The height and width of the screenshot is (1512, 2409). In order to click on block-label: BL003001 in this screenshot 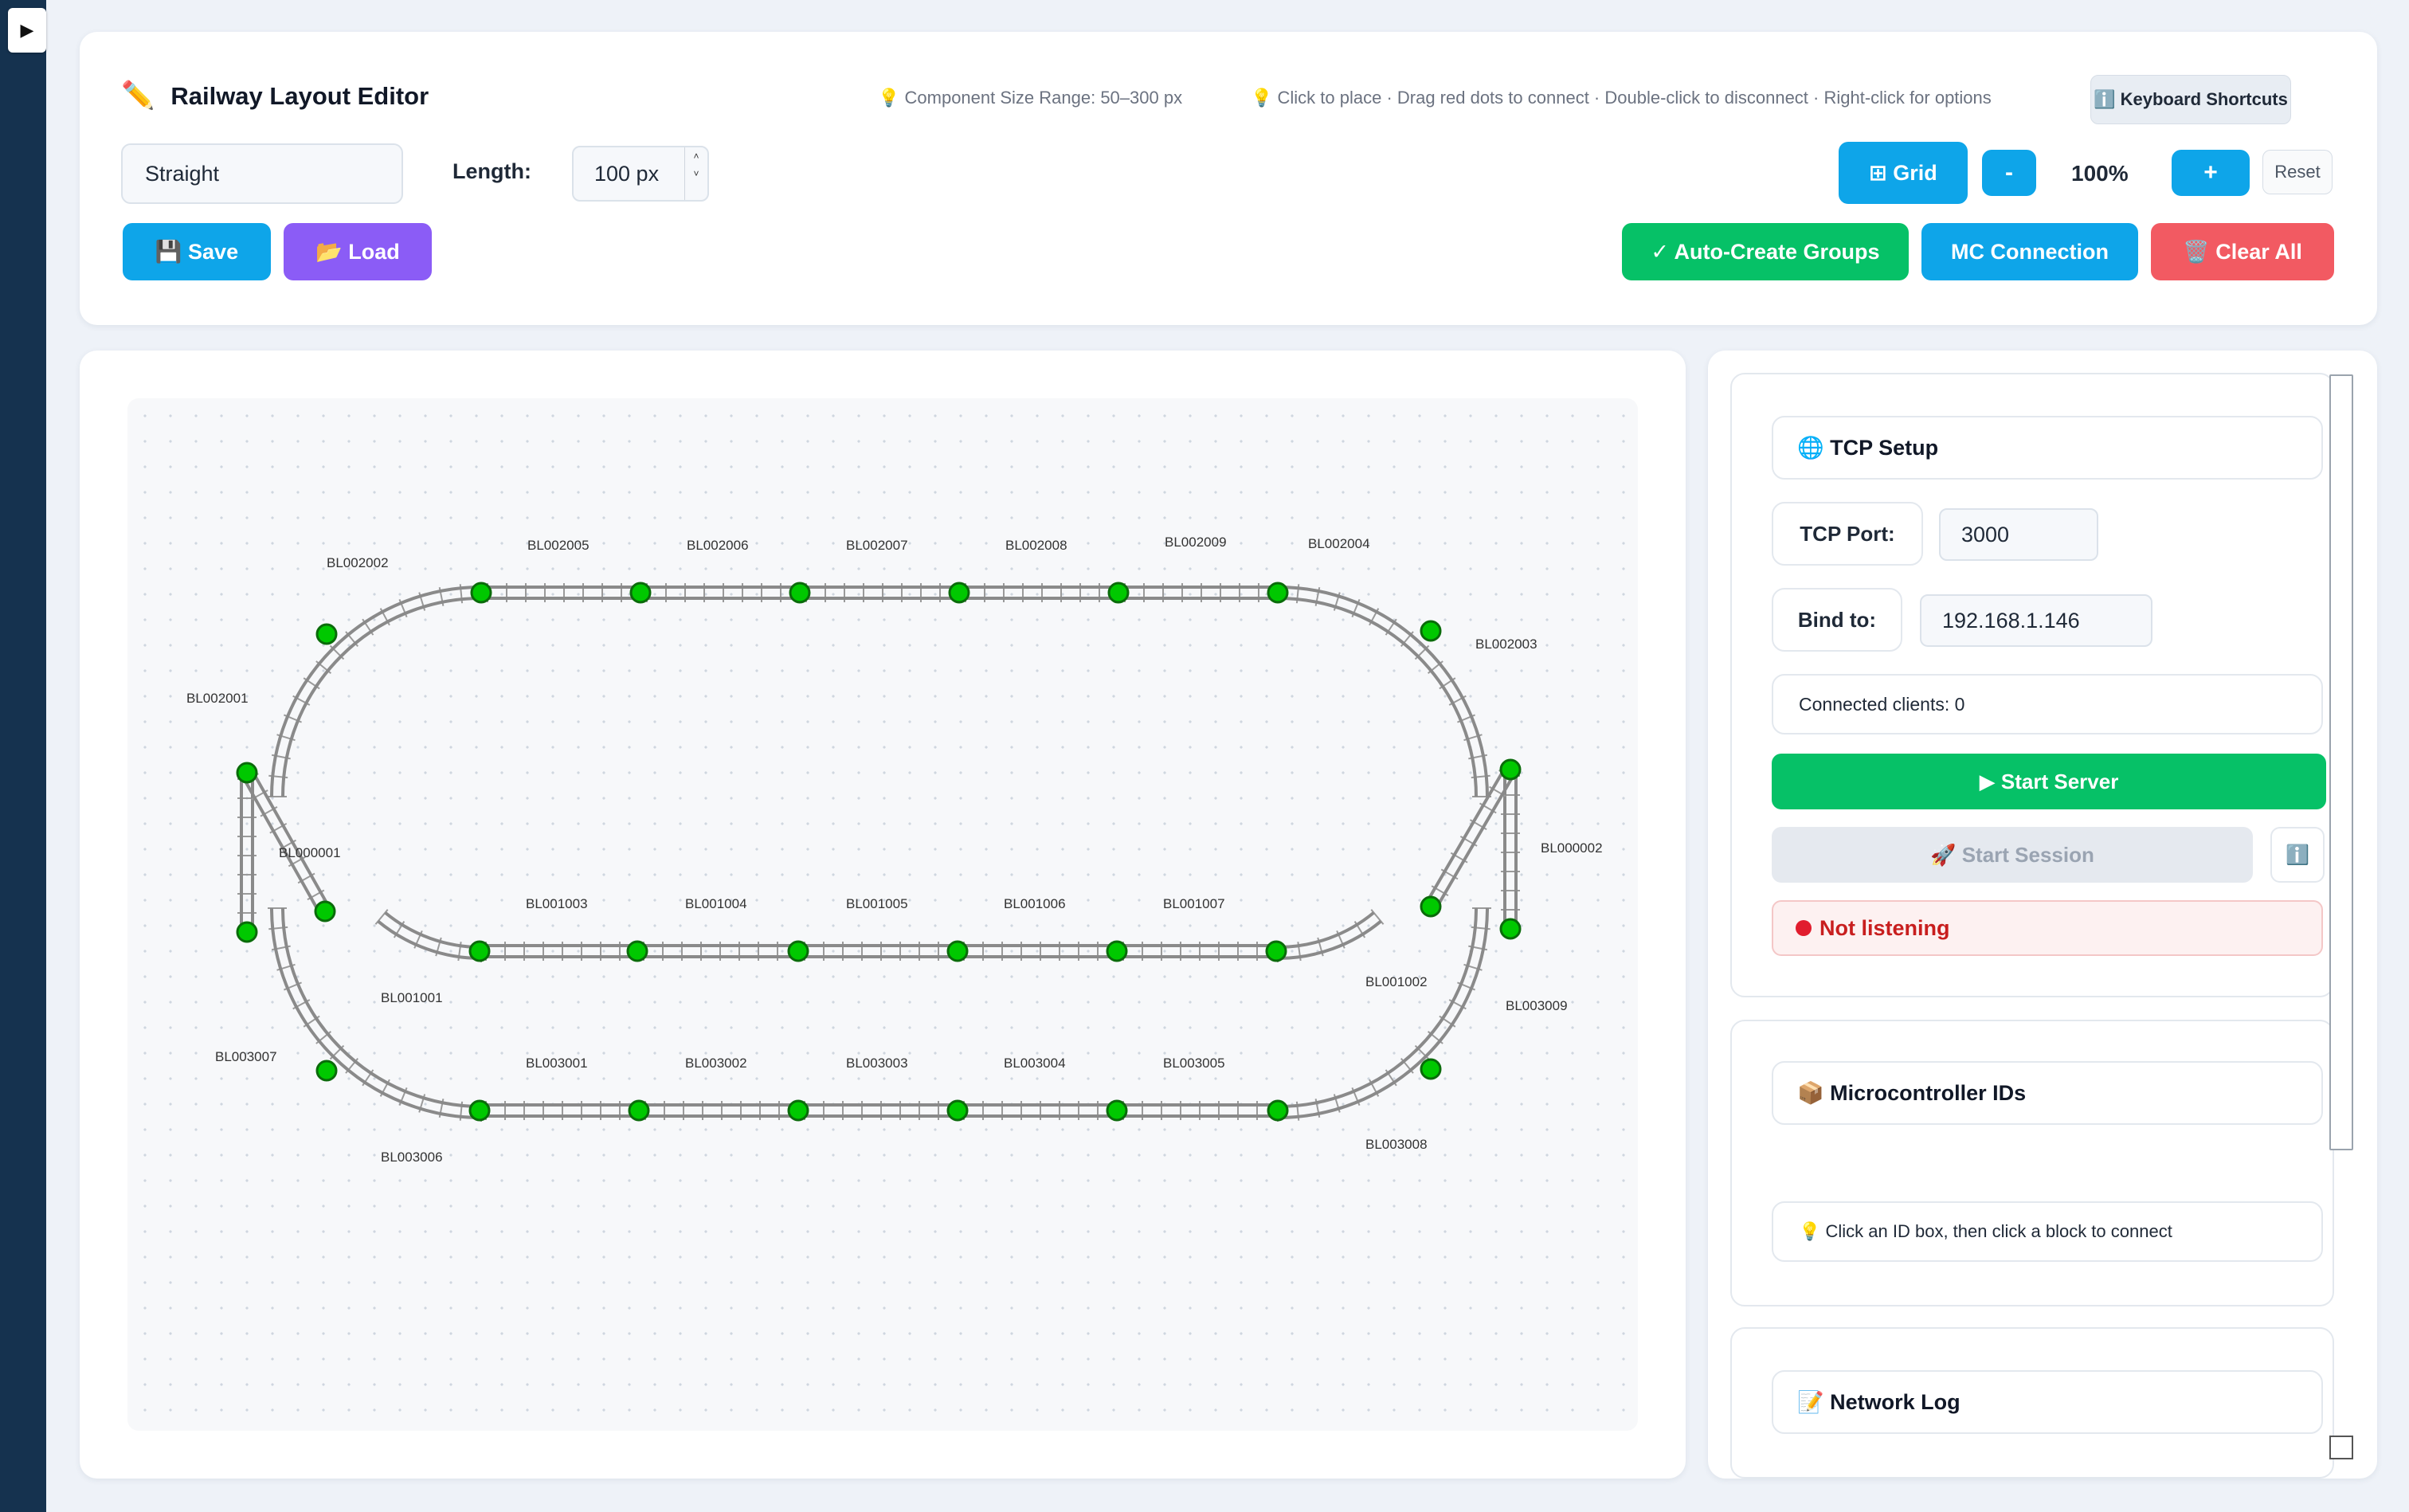, I will do `click(557, 1063)`.